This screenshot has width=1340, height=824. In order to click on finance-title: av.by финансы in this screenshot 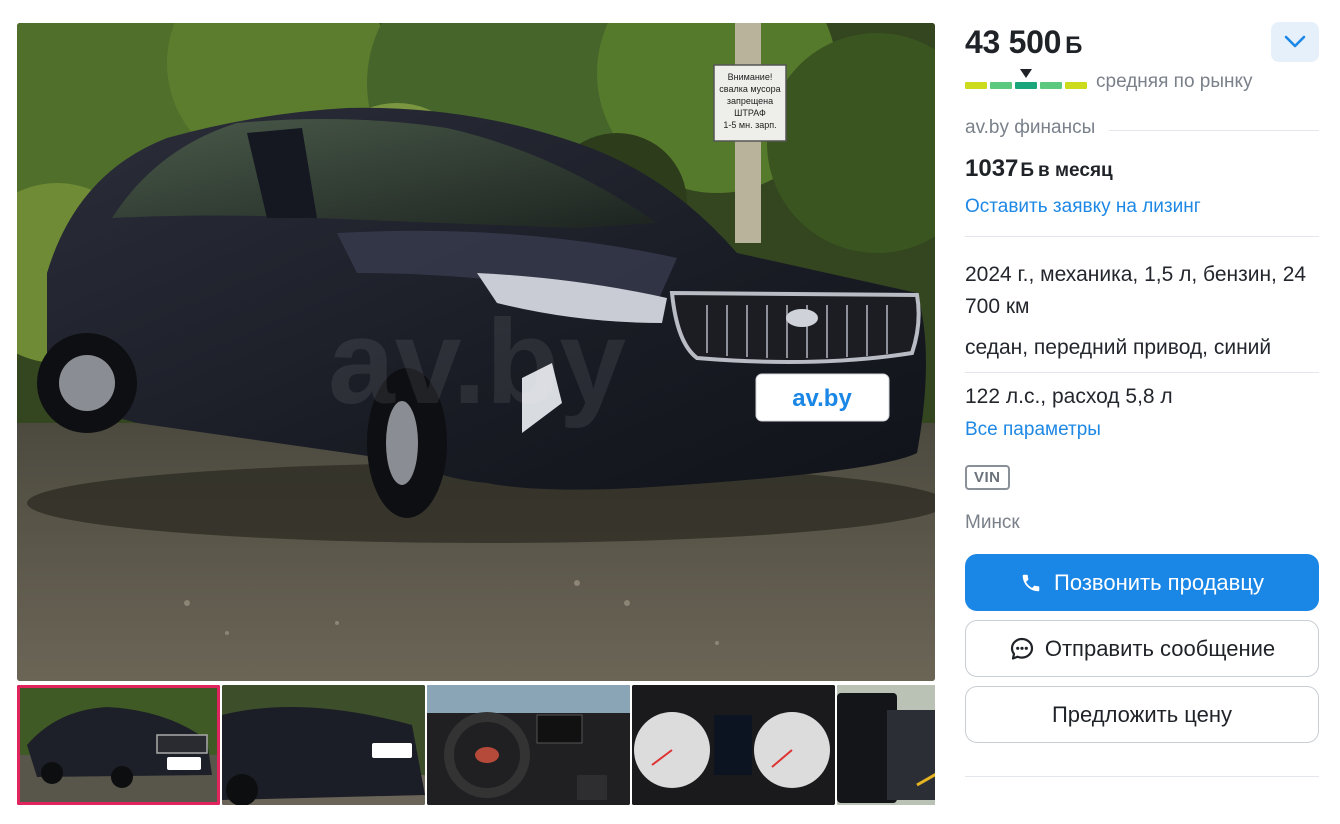, I will do `click(1030, 127)`.